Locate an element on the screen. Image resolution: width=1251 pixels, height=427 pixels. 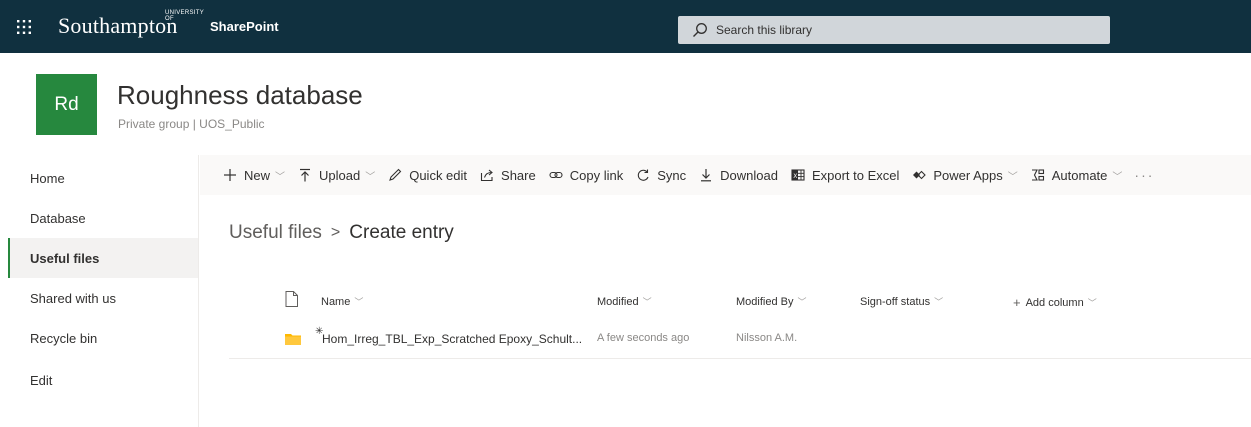
plus-icon: + is located at coordinates (1017, 302).